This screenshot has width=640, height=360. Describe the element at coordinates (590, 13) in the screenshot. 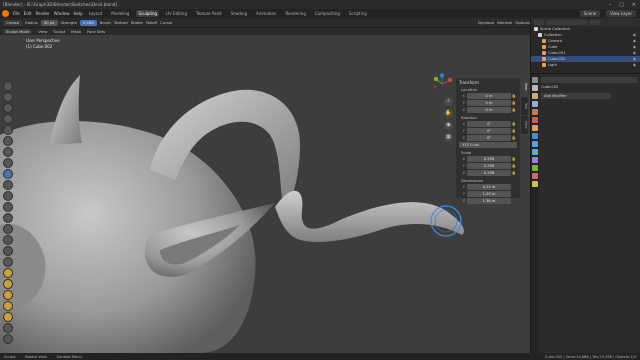

I see `scene-selector: Scene` at that location.